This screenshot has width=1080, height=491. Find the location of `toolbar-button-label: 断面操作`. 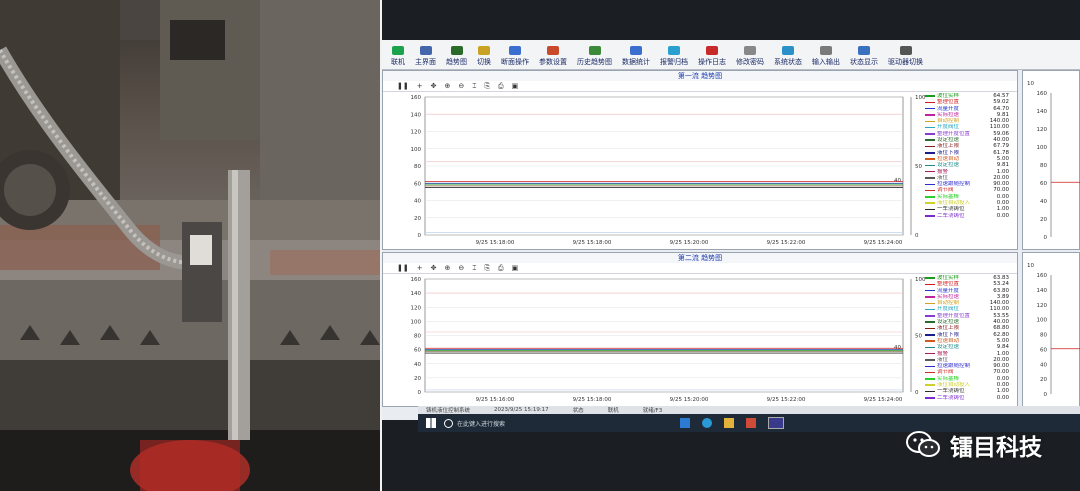

toolbar-button-label: 断面操作 is located at coordinates (515, 62).